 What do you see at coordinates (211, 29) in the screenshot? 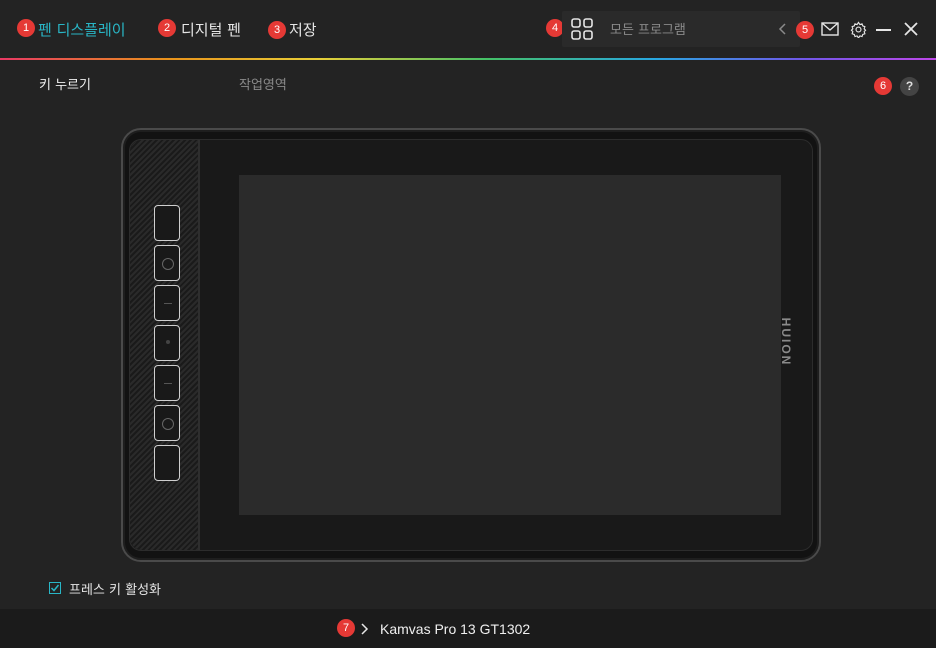
I see `tab-digital-pen: 디지털 펜` at bounding box center [211, 29].